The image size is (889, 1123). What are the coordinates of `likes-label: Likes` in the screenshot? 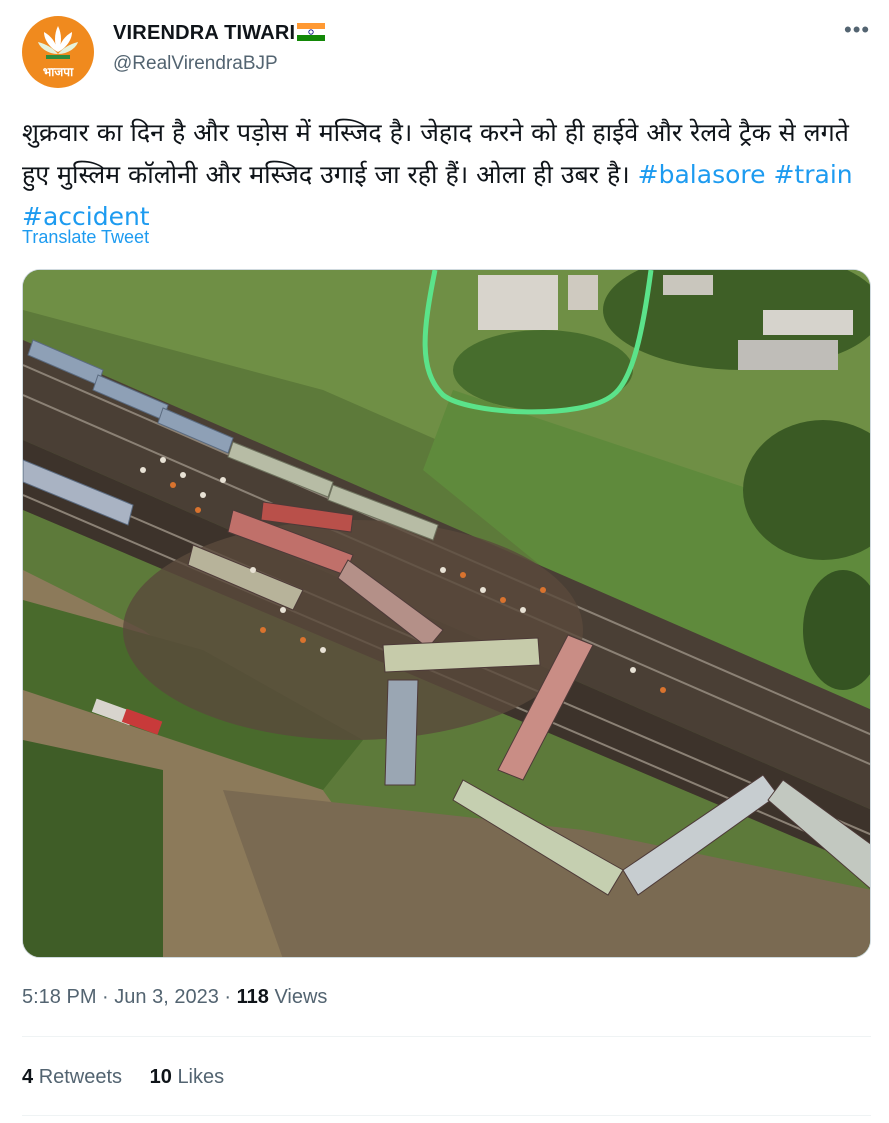 It's located at (201, 1077).